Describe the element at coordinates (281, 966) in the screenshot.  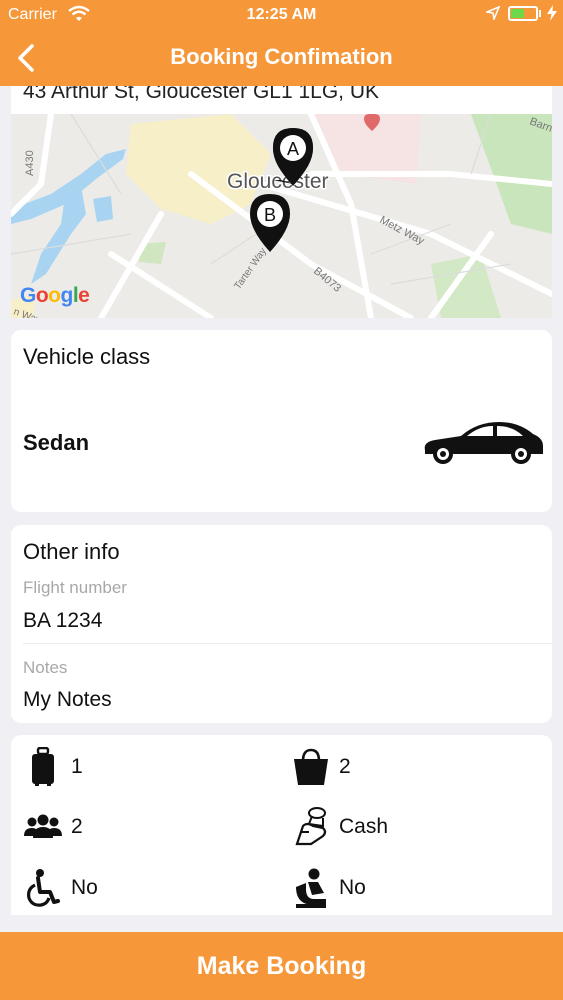
I see `make-booking-button: Make Booking` at that location.